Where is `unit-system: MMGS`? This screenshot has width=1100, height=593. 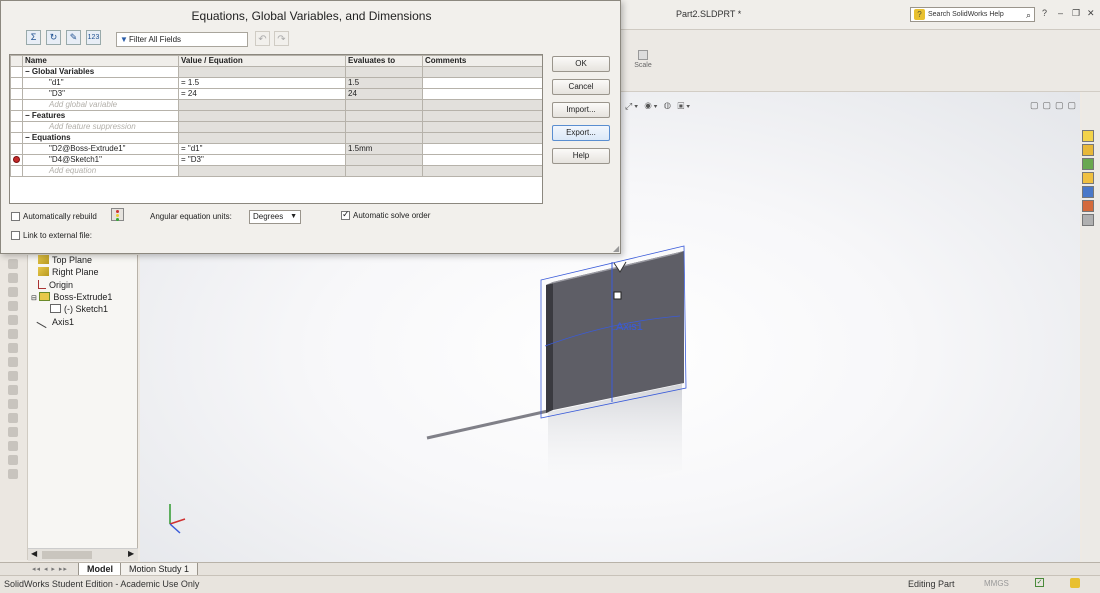 unit-system: MMGS is located at coordinates (996, 583).